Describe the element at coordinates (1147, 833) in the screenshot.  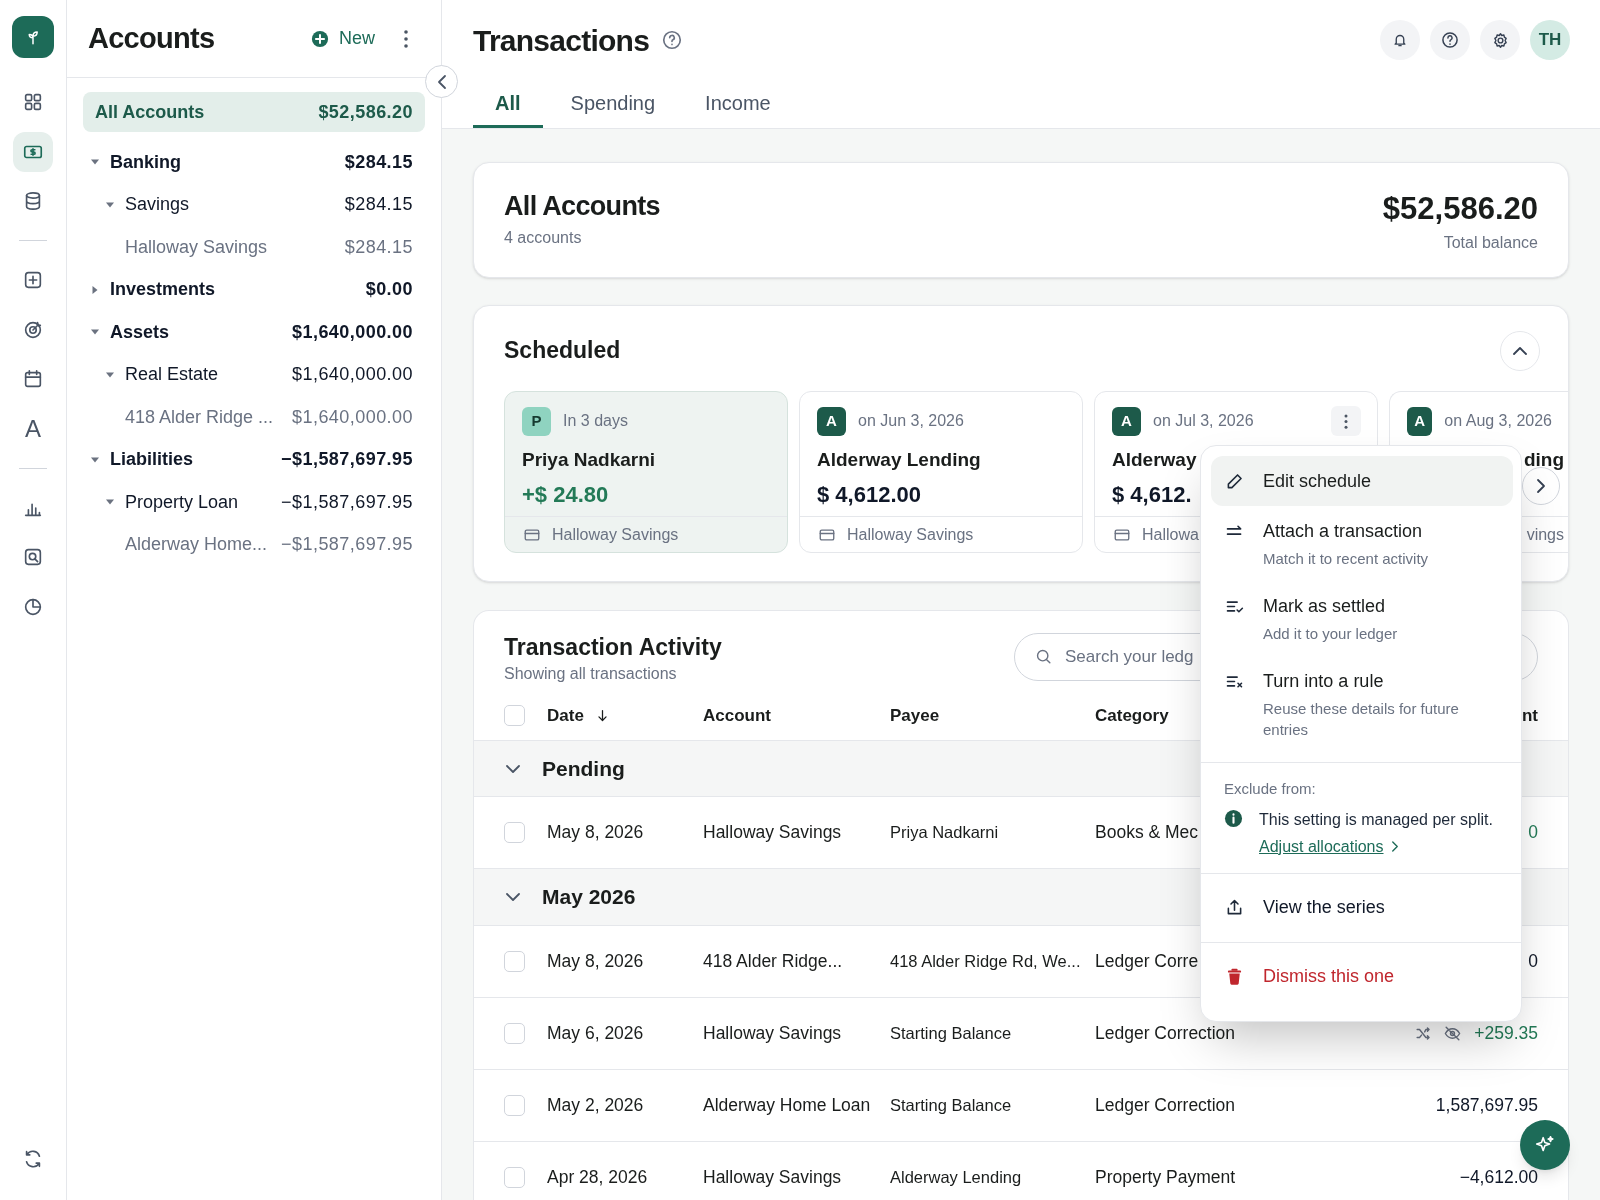
I see `category-cell-text: Books & Mec` at that location.